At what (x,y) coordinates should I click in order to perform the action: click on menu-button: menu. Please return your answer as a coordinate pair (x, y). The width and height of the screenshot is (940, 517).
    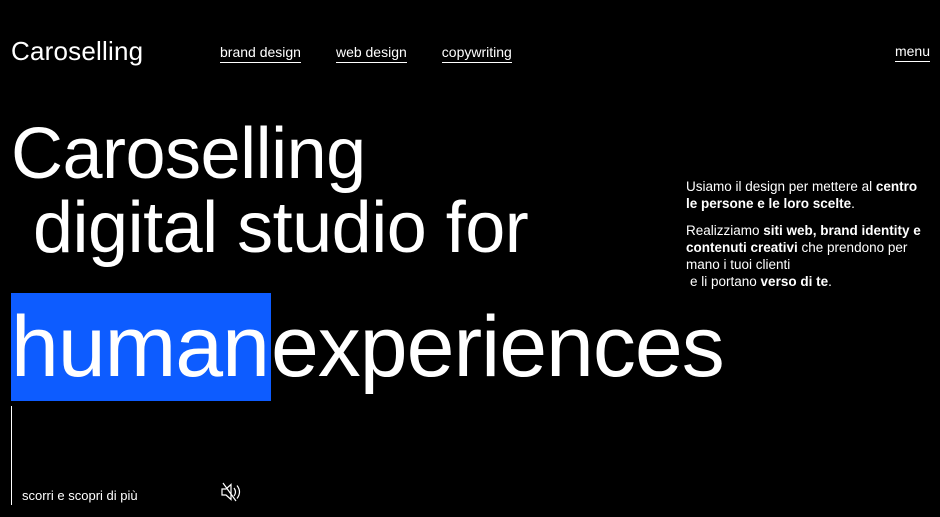
    Looking at the image, I should click on (912, 53).